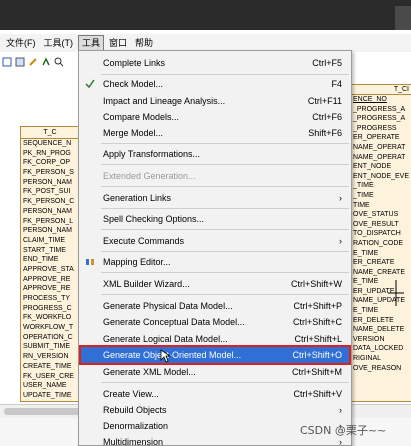 This screenshot has height=446, width=411. What do you see at coordinates (59, 43) in the screenshot?
I see `menu-tools-1: 工具(T)` at bounding box center [59, 43].